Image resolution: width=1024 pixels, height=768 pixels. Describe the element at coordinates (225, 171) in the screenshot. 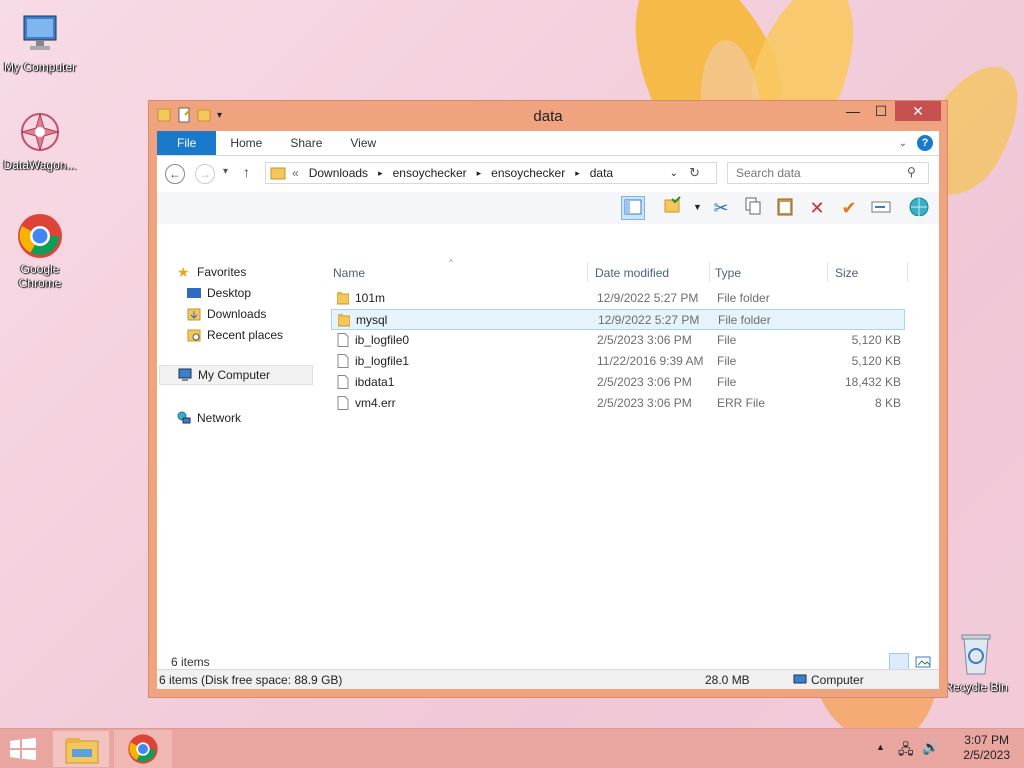

I see `recent-locations-icon: ▾` at that location.